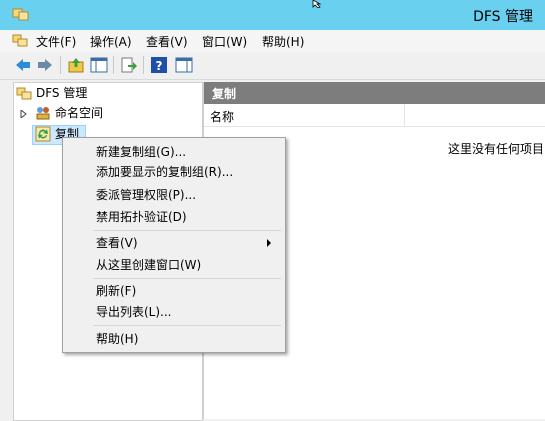 The width and height of the screenshot is (545, 421). Describe the element at coordinates (283, 41) in the screenshot. I see `menu-help: 帮助(H)` at that location.